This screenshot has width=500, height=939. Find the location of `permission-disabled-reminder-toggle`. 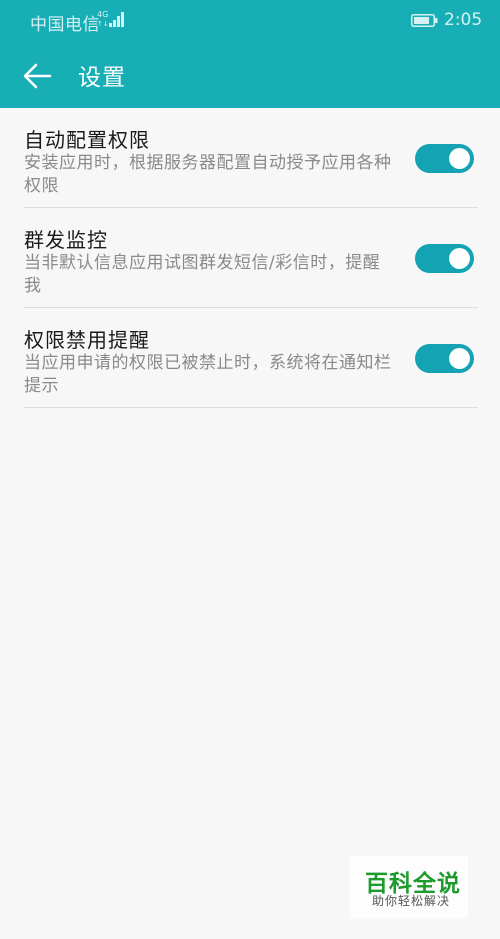

permission-disabled-reminder-toggle is located at coordinates (444, 358).